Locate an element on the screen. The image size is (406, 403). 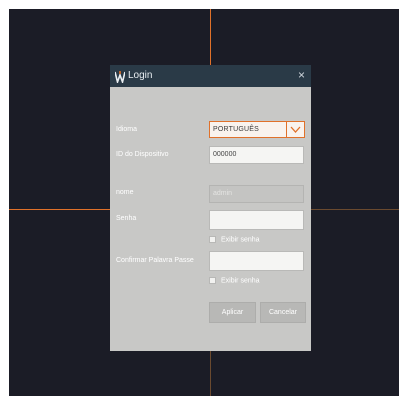
show-confirm-password-label: Exibir senha is located at coordinates (240, 281).